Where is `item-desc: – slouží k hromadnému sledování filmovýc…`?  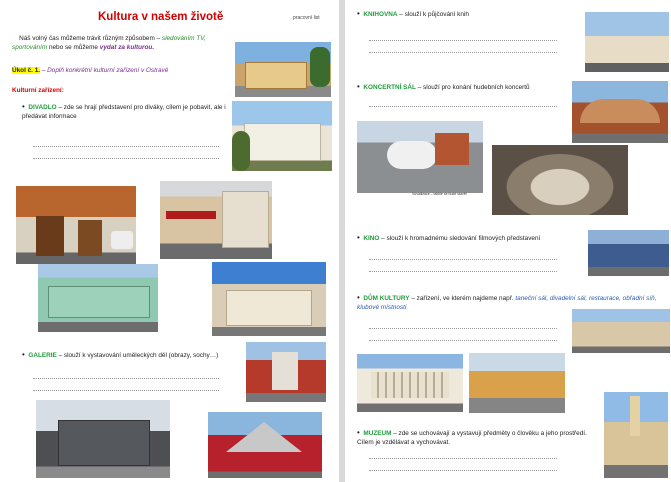
item-desc: – slouží k hromadnému sledování filmovýc… is located at coordinates (461, 238).